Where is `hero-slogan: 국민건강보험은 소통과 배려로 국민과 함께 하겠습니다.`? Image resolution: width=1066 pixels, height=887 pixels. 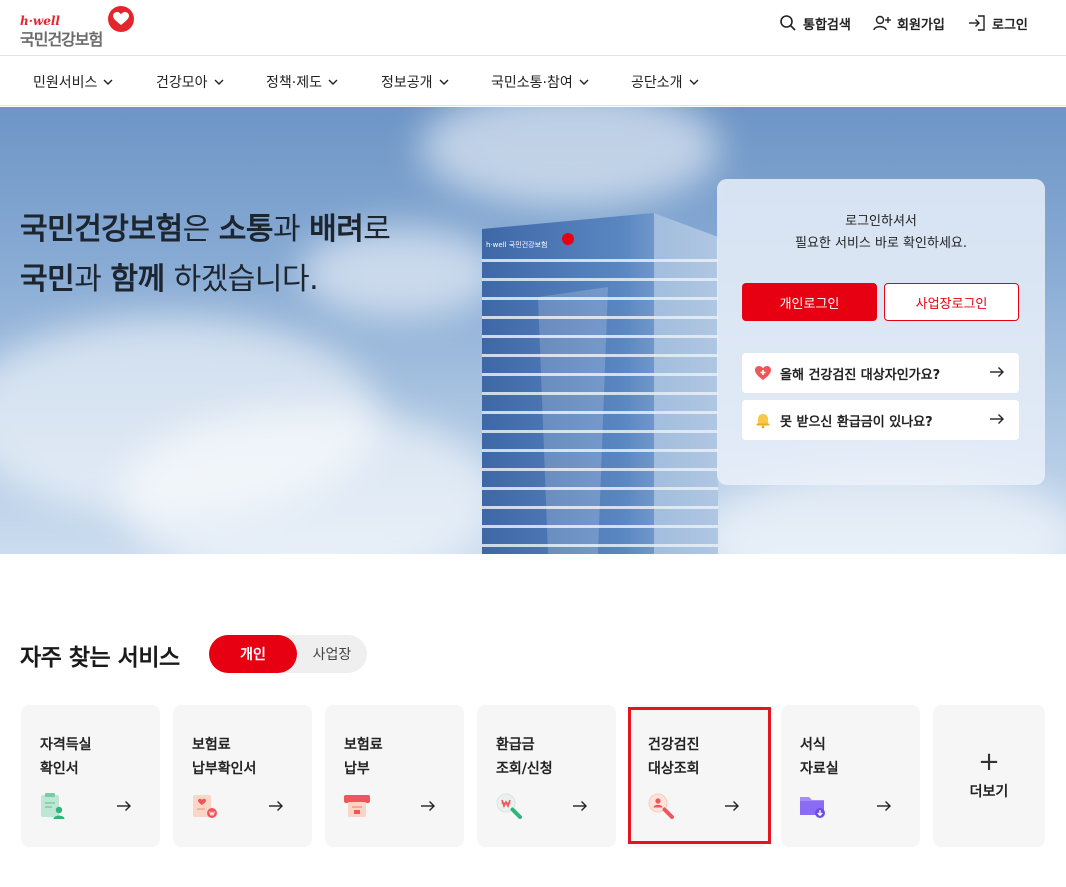
hero-slogan: 국민건강보험은 소통과 배려로 국민과 함께 하겠습니다. is located at coordinates (205, 255).